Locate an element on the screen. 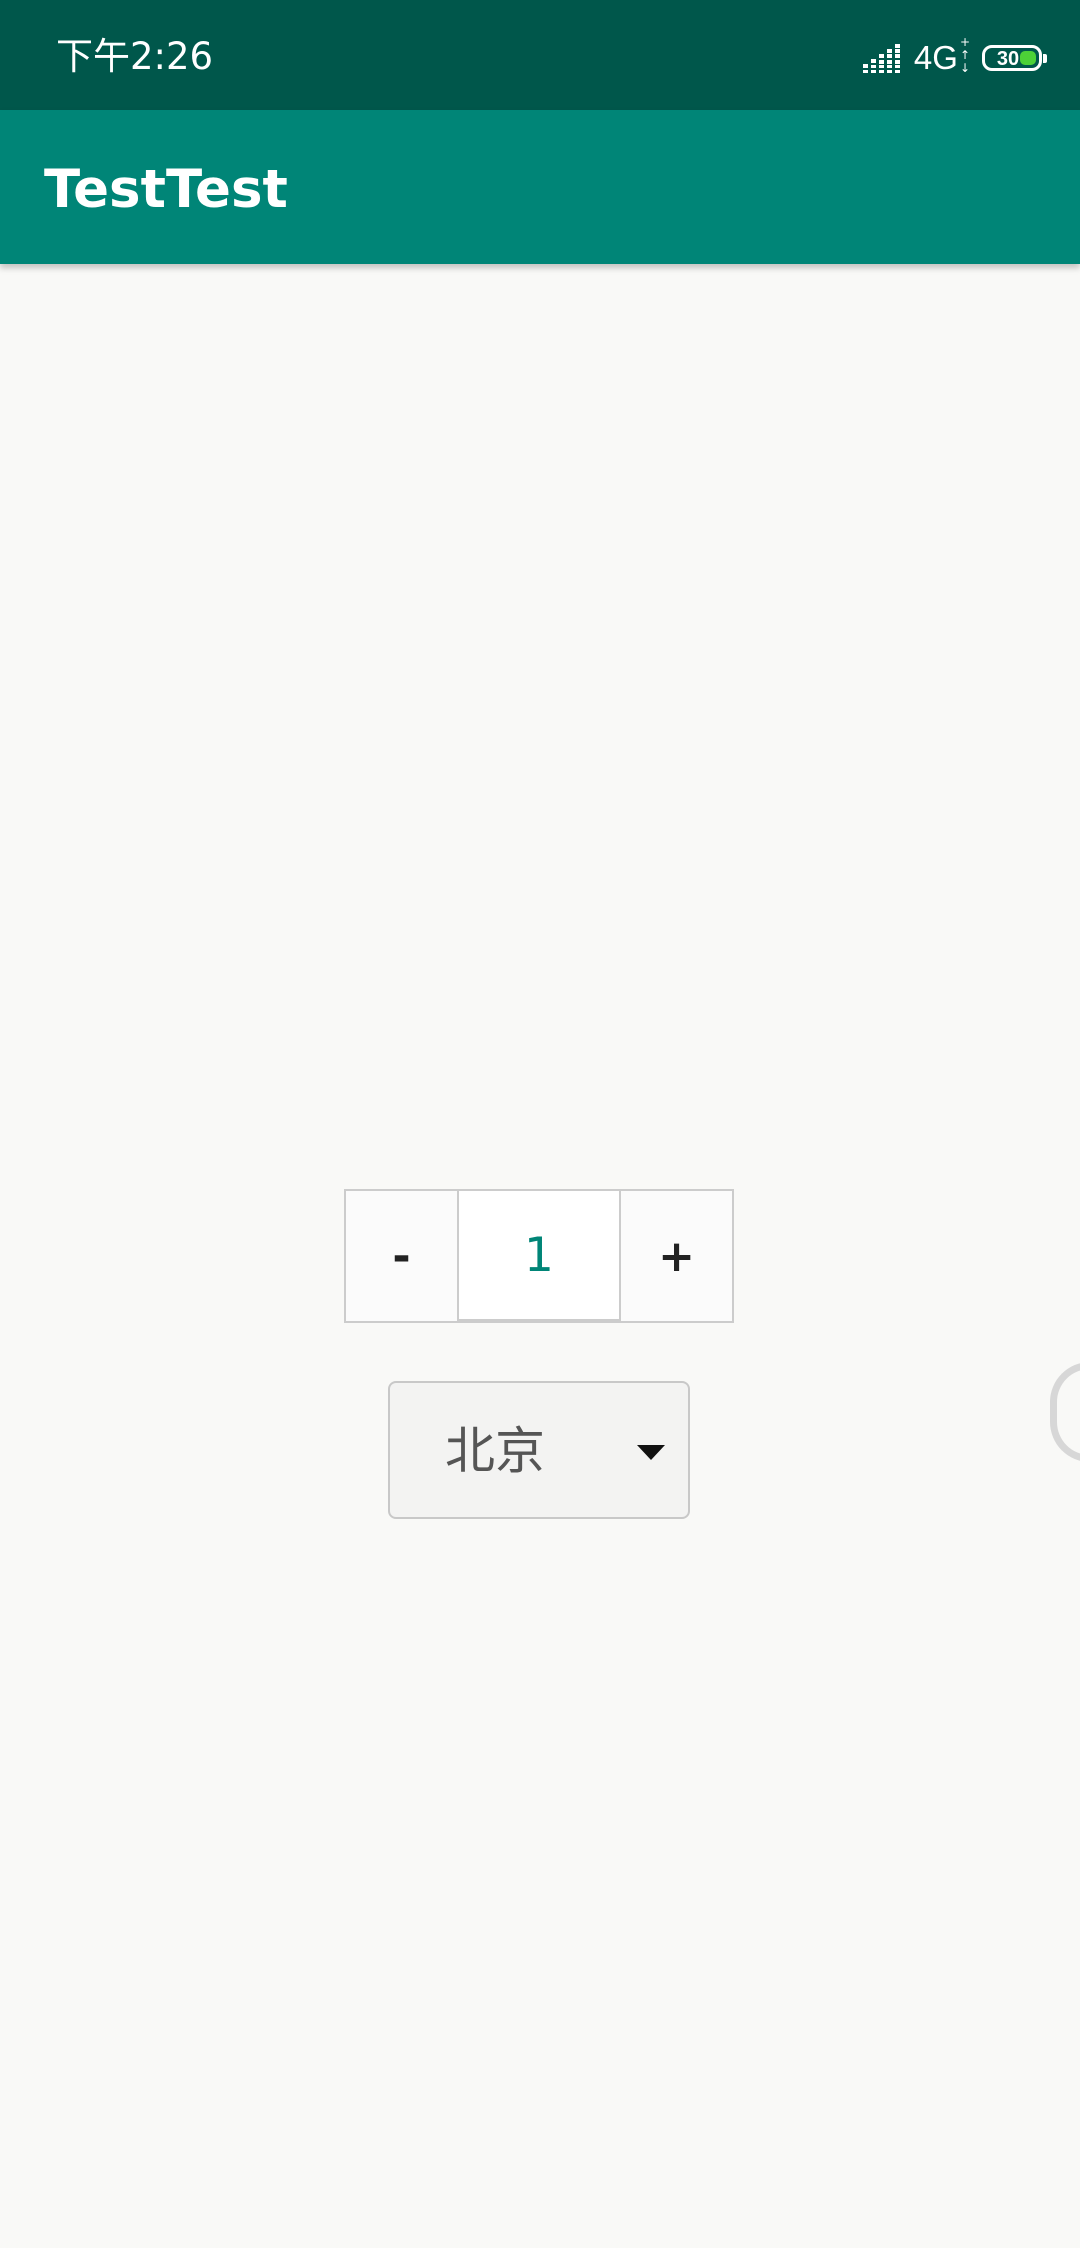 Image resolution: width=1080 pixels, height=2248 pixels. edge-gesture-handle-icon is located at coordinates (1065, 1412).